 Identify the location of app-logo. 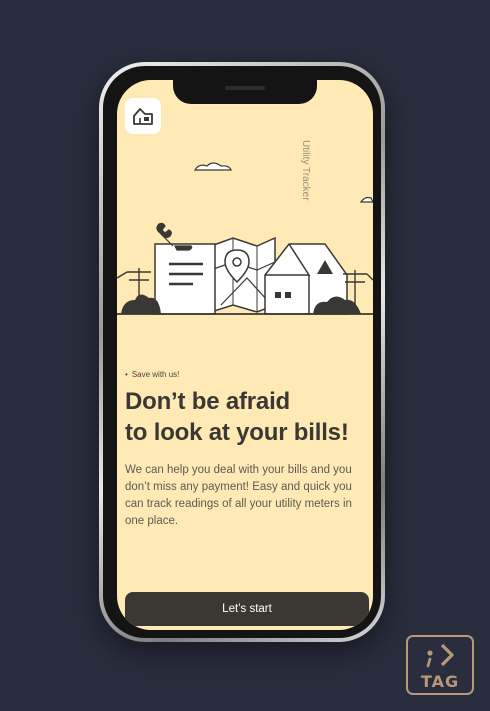
(143, 116).